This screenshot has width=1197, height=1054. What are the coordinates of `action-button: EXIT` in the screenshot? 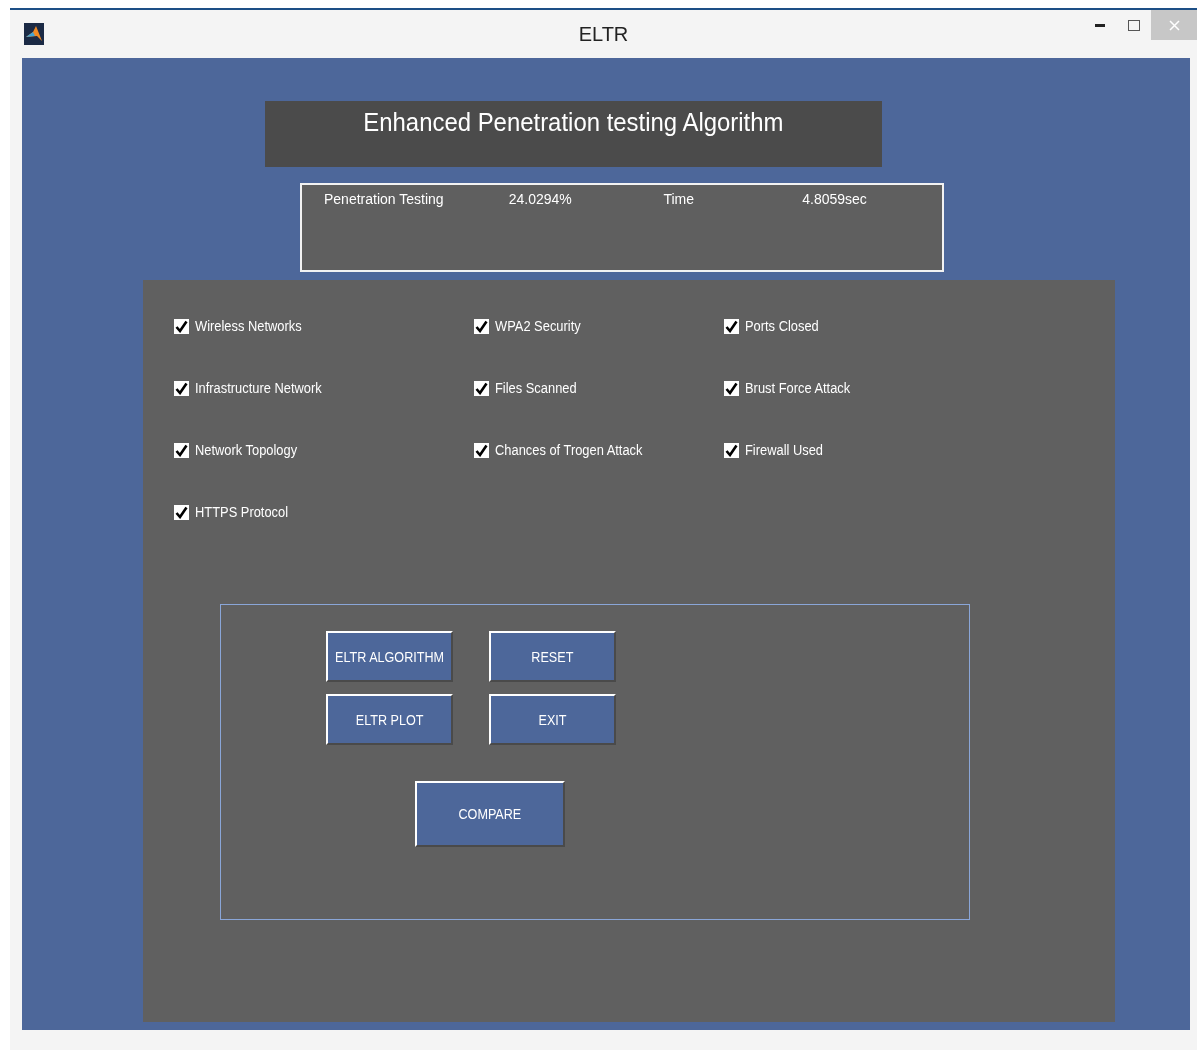 It's located at (552, 719).